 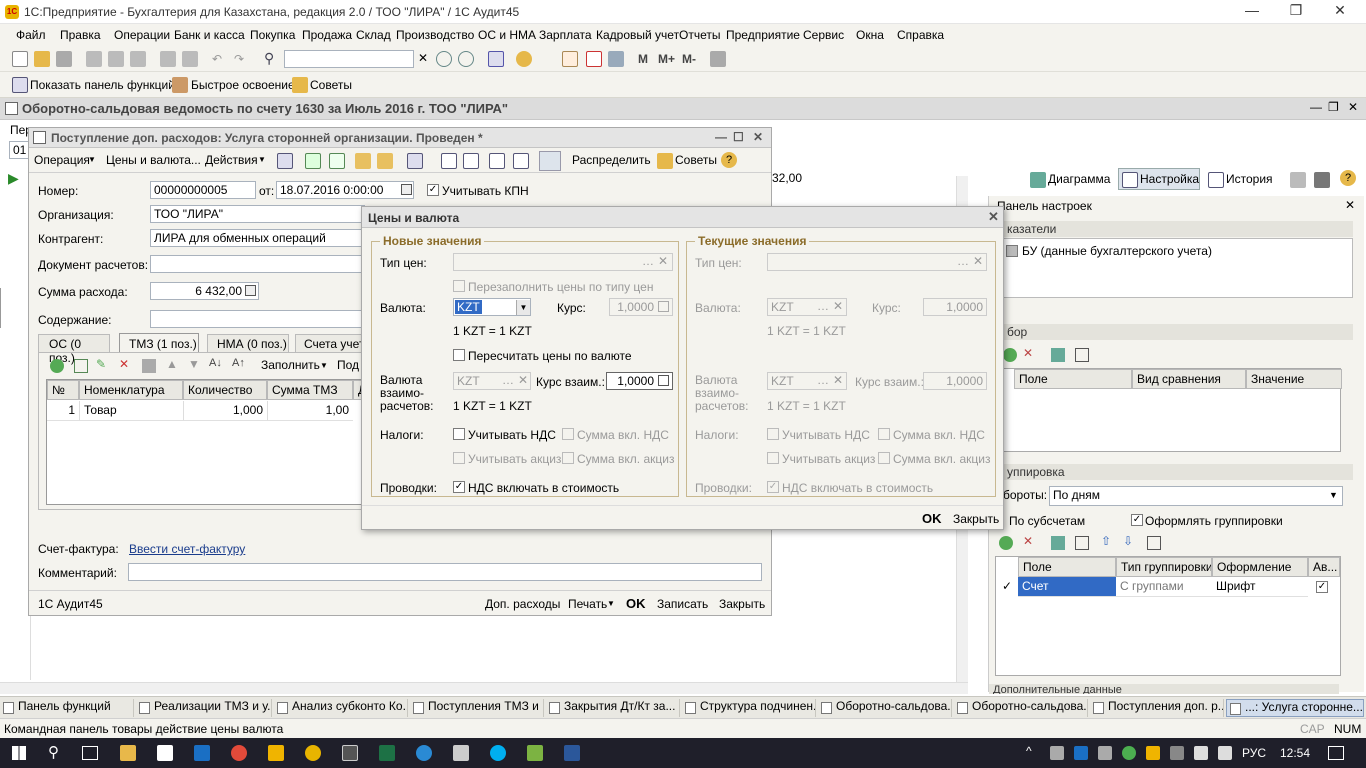 What do you see at coordinates (433, 190) in the screenshot?
I see `kpn-checkbox: ✓` at bounding box center [433, 190].